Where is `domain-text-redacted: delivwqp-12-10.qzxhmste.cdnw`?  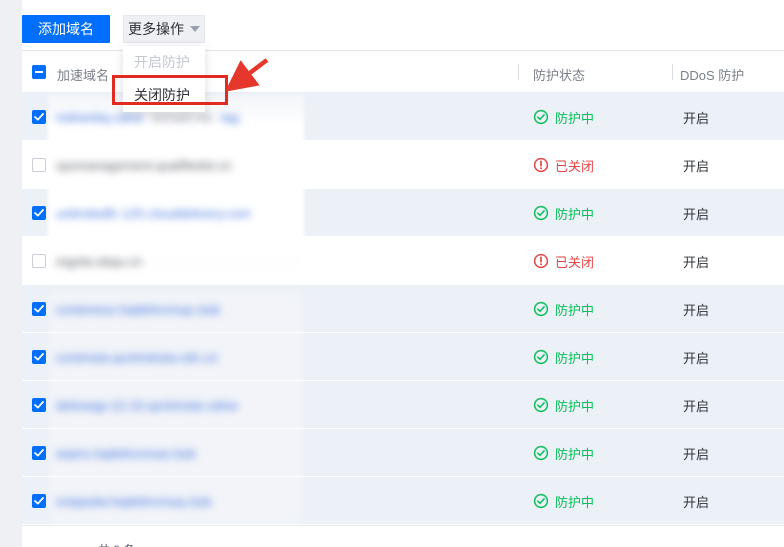
domain-text-redacted: delivwqp-12-10.qzxhmste.cdnw is located at coordinates (146, 405).